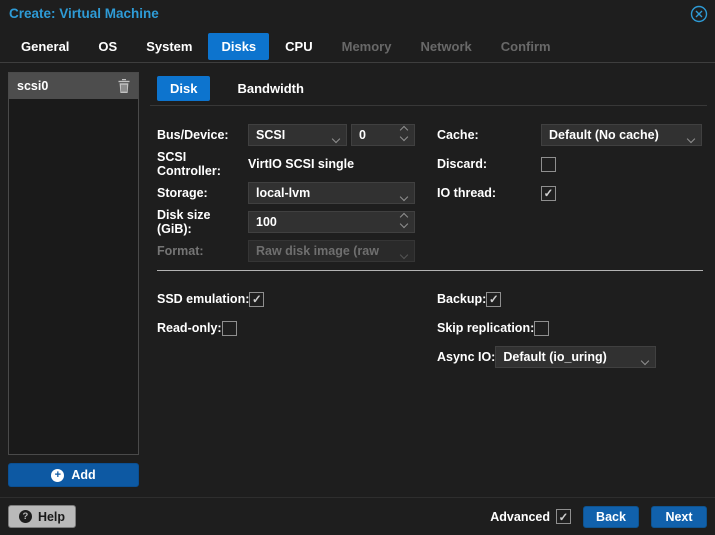 This screenshot has height=535, width=715. Describe the element at coordinates (239, 46) in the screenshot. I see `tab-disks: Disks` at that location.